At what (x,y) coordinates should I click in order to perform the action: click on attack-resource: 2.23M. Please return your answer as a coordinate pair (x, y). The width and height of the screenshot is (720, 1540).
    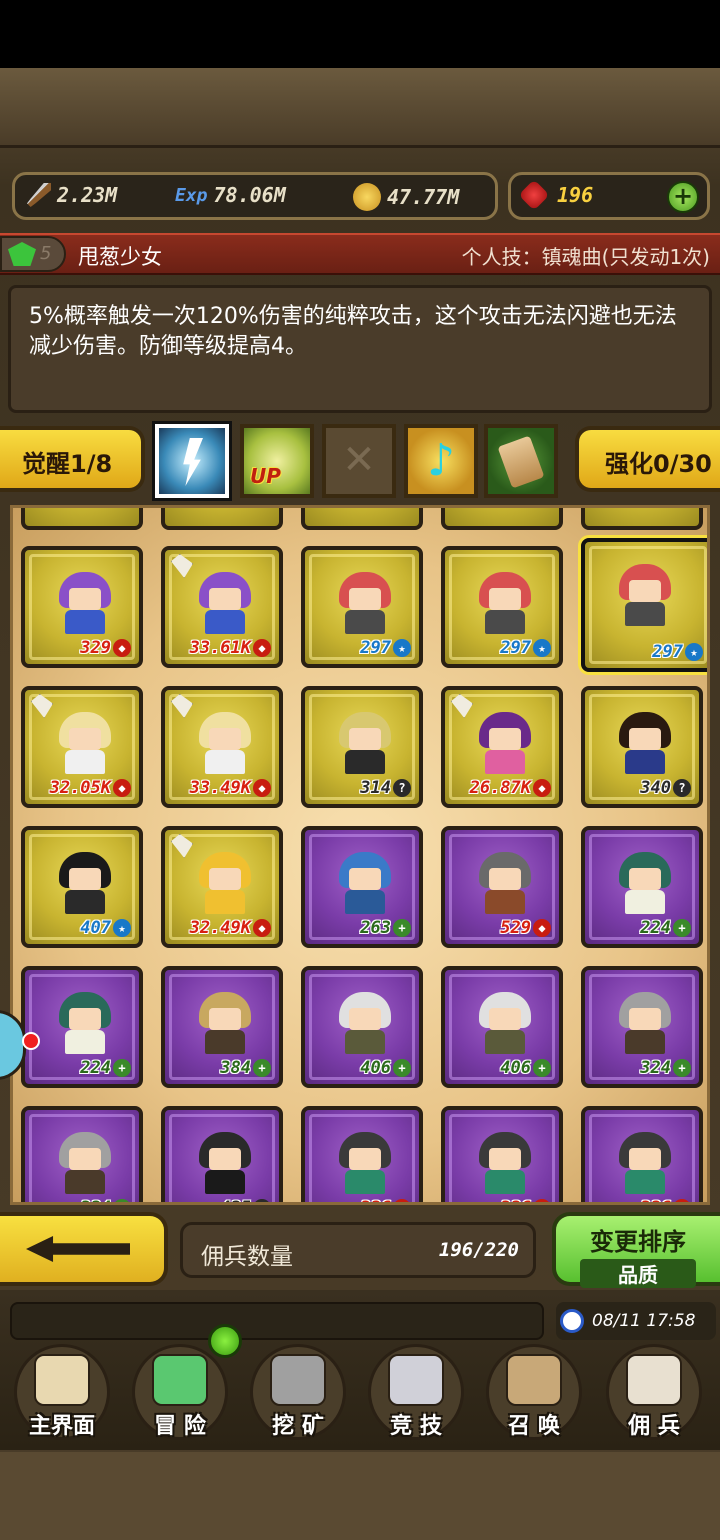
    Looking at the image, I should click on (72, 195).